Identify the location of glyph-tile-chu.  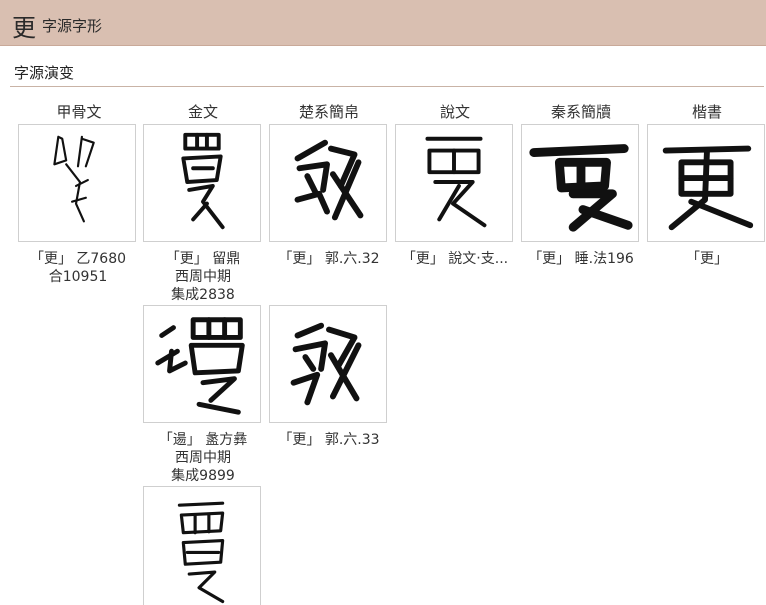
(328, 183).